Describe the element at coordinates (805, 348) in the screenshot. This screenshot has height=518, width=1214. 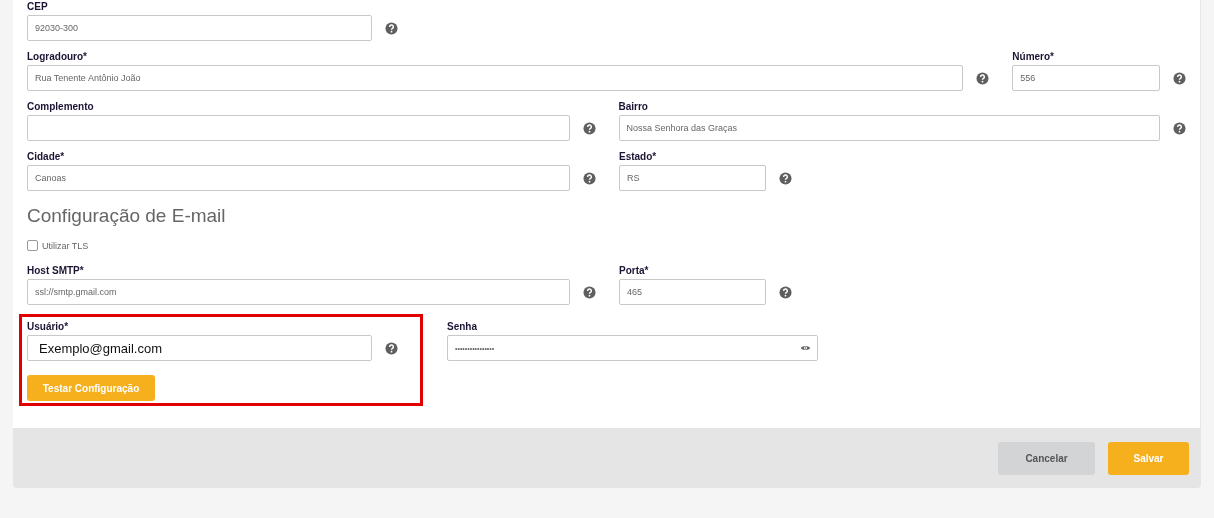
I see `eye-icon` at that location.